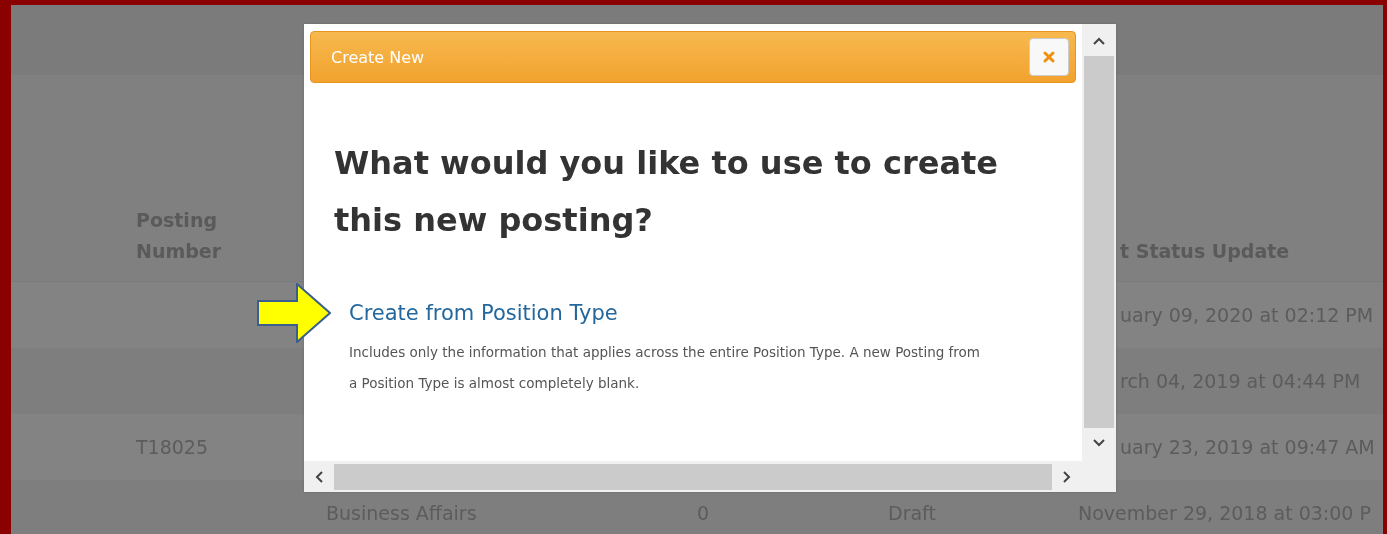 The width and height of the screenshot is (1387, 534). Describe the element at coordinates (1099, 41) in the screenshot. I see `scroll-up-icon` at that location.